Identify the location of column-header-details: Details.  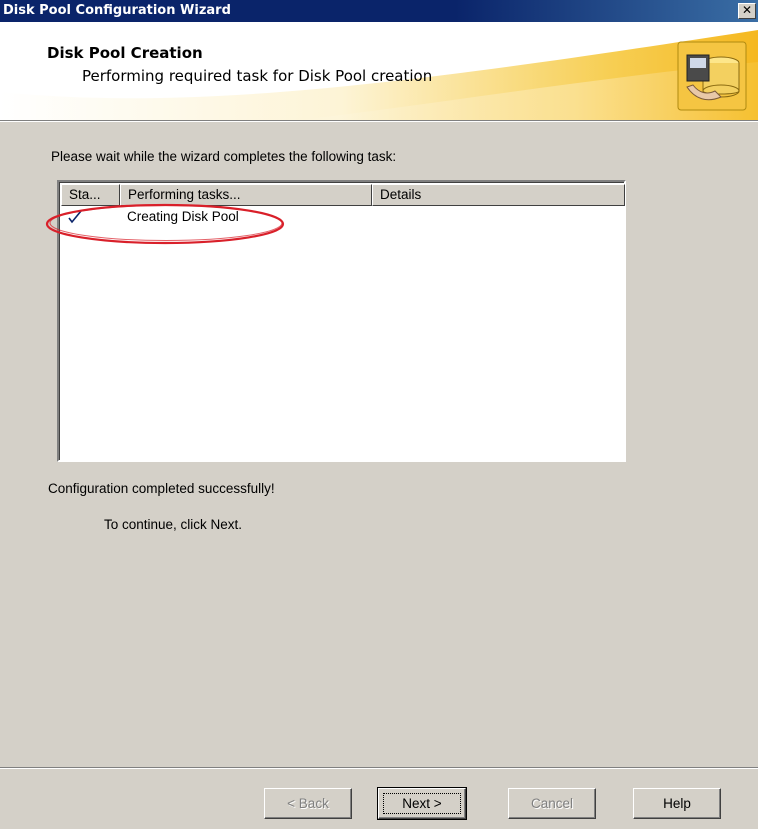
(498, 195).